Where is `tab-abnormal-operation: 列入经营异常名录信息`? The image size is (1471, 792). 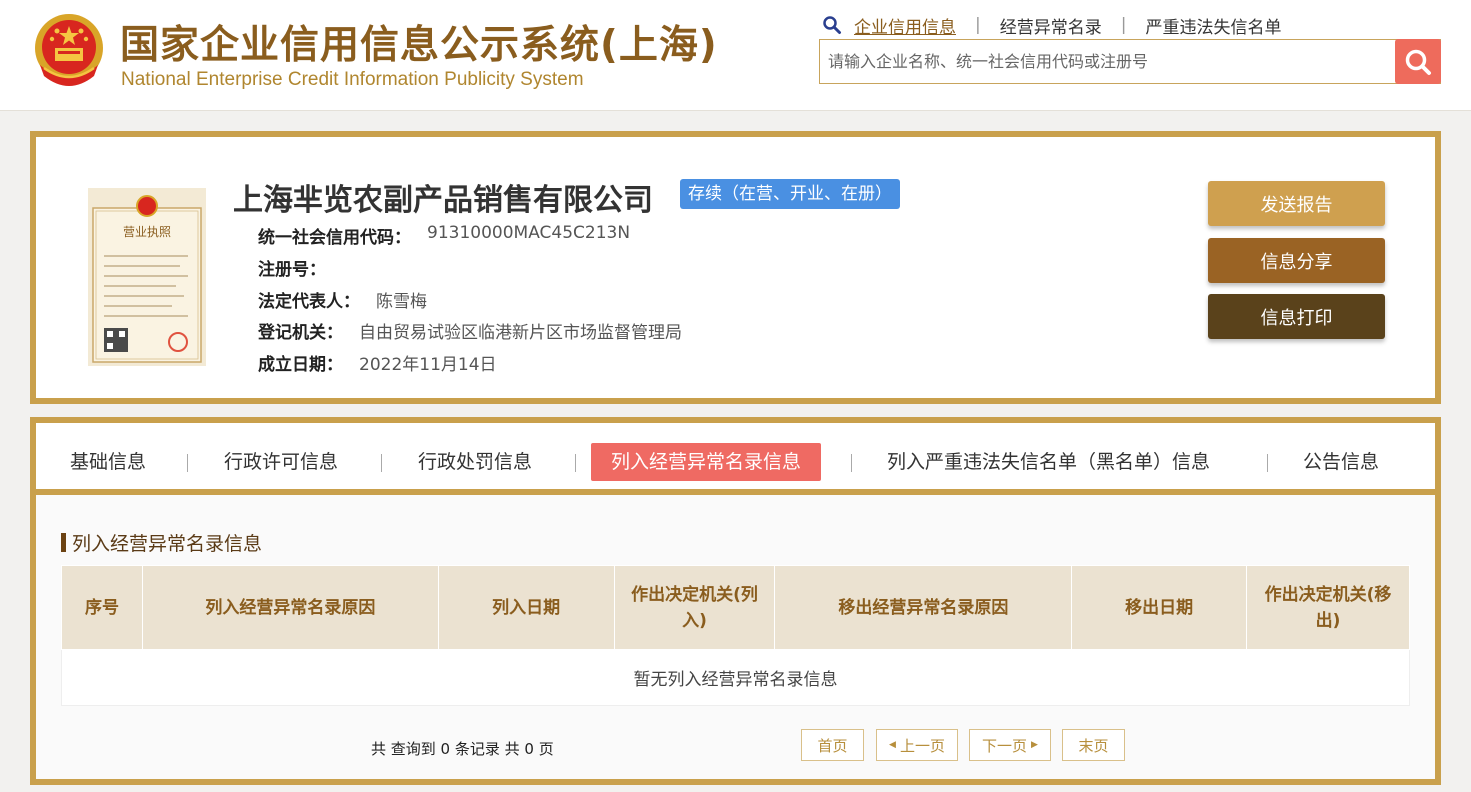
tab-abnormal-operation: 列入经营异常名录信息 is located at coordinates (706, 462).